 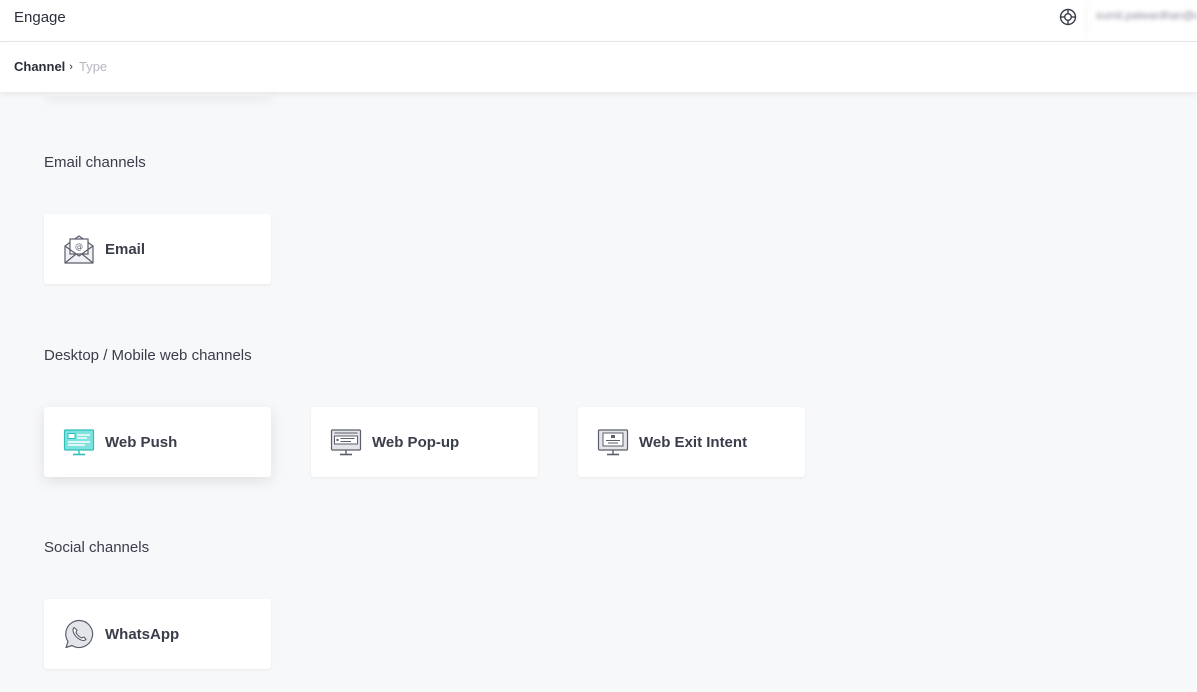 I want to click on user-account-menu: sumit.patwardhan@example, so click(x=1141, y=18).